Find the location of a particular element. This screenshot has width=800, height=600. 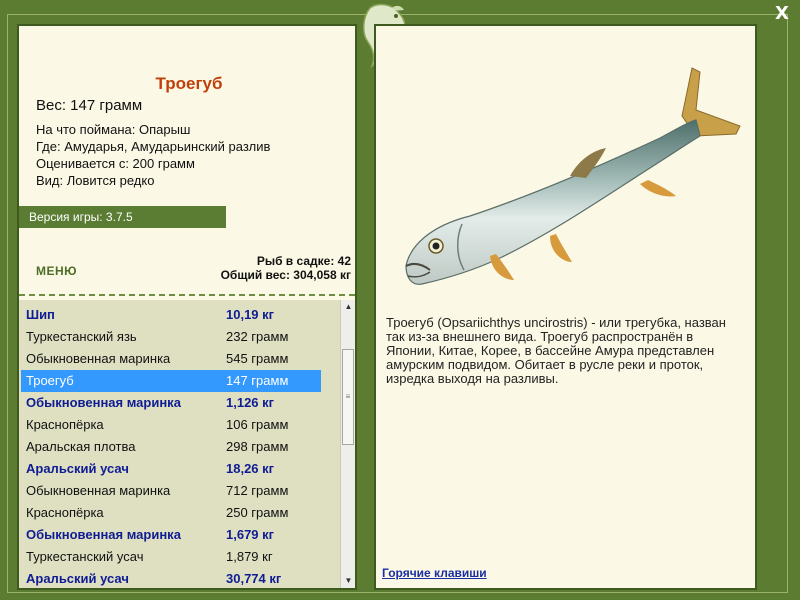

fish-location: Где: Амударья, Амударьинский разлив is located at coordinates (153, 146).